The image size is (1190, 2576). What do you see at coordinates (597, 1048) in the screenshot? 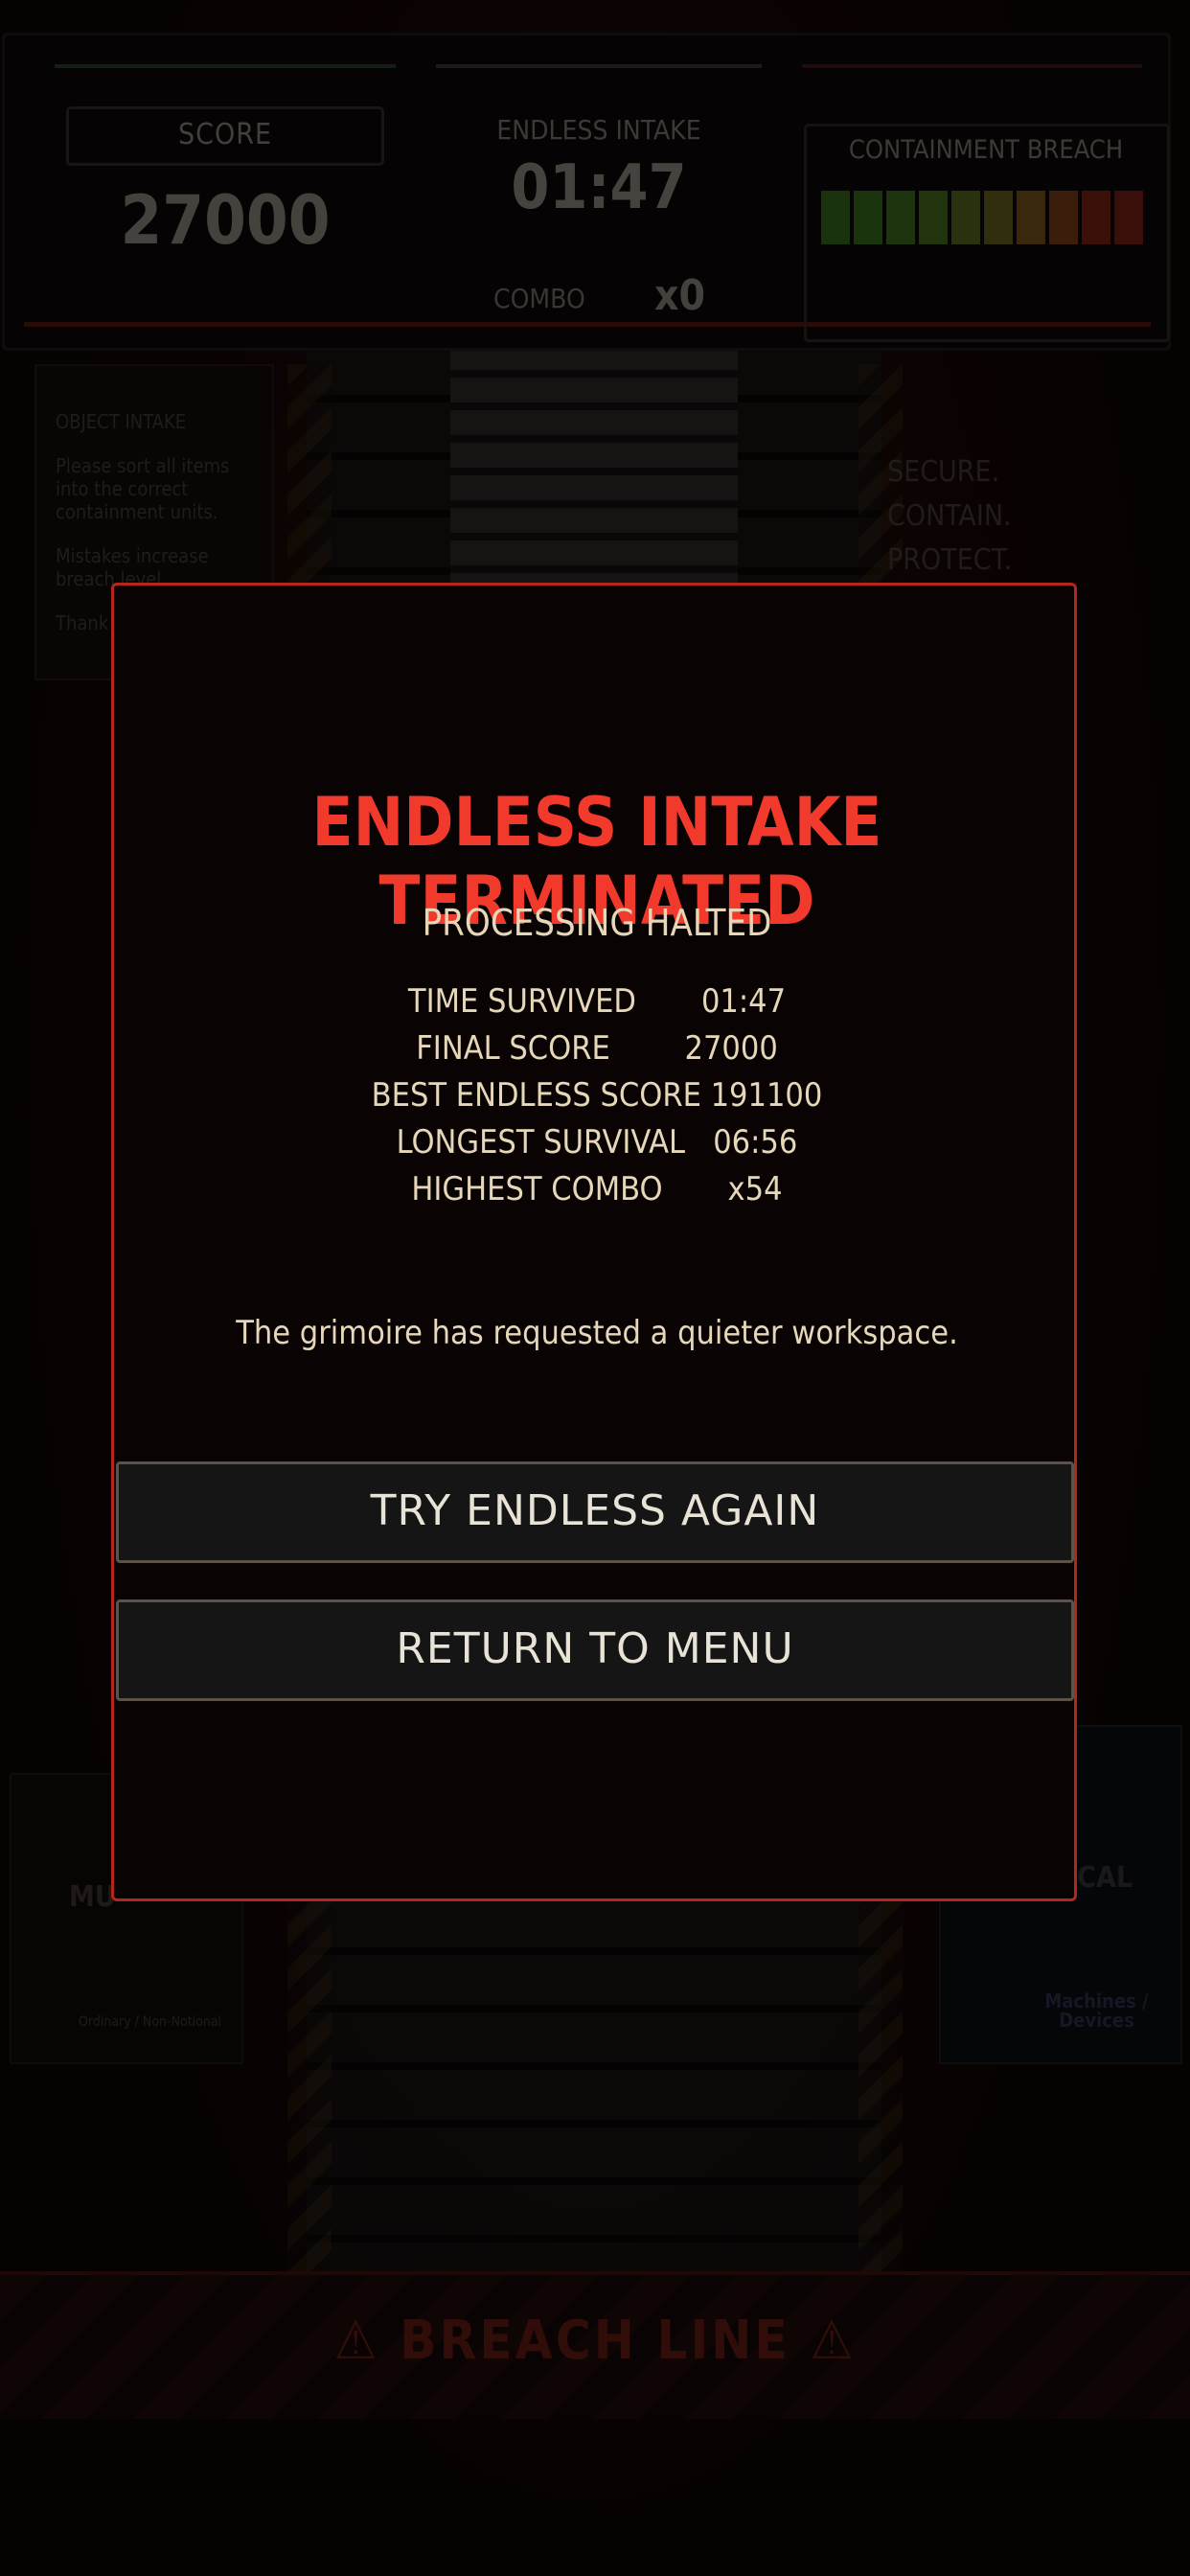
I see `stat-final-score: FINAL SCORE 27000` at bounding box center [597, 1048].